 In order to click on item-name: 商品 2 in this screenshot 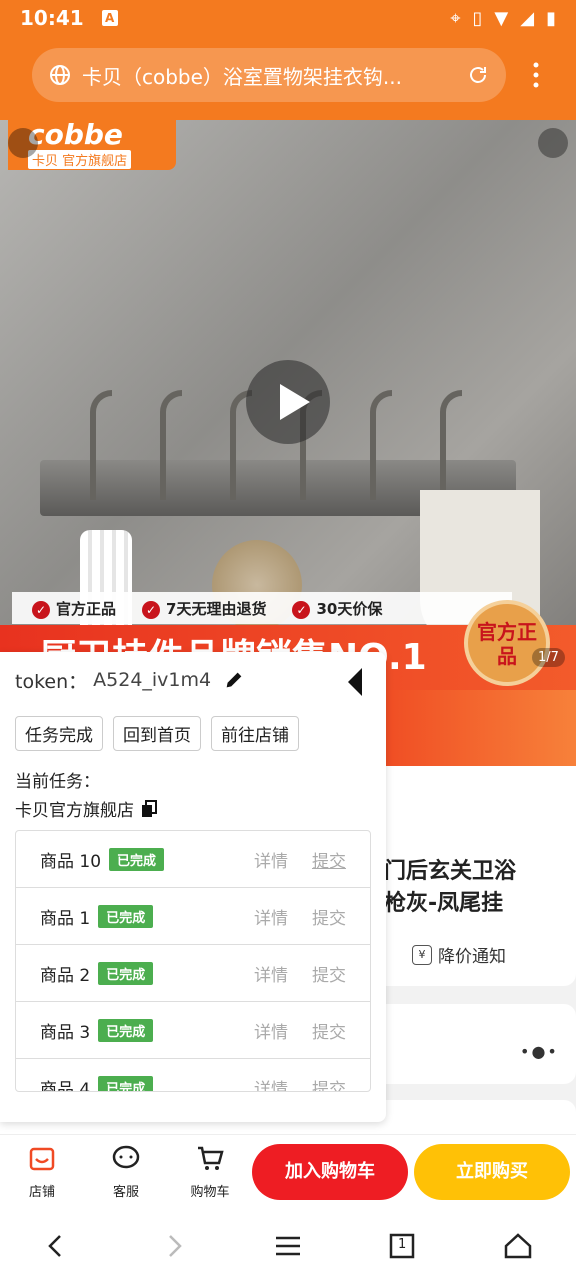, I will do `click(65, 975)`.